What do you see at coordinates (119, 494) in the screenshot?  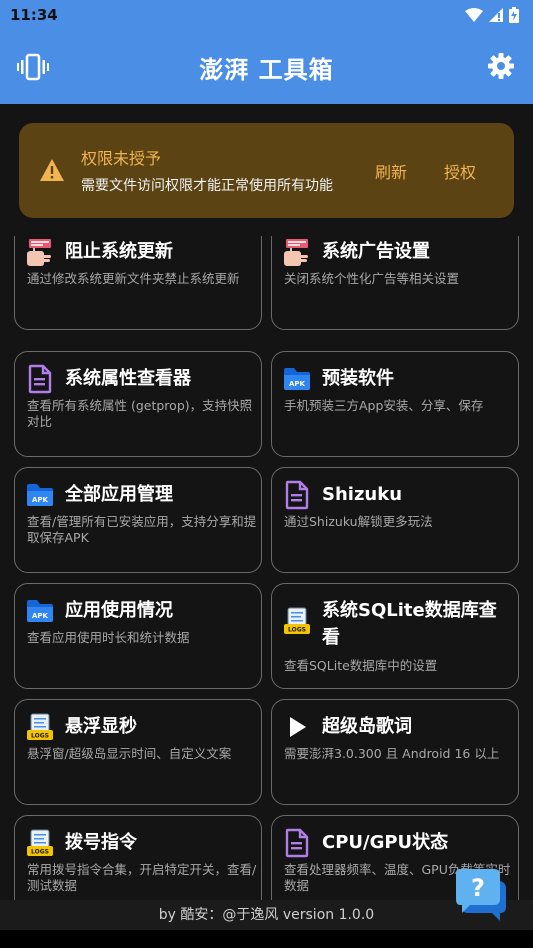 I see `tool-title: 全部应用管理` at bounding box center [119, 494].